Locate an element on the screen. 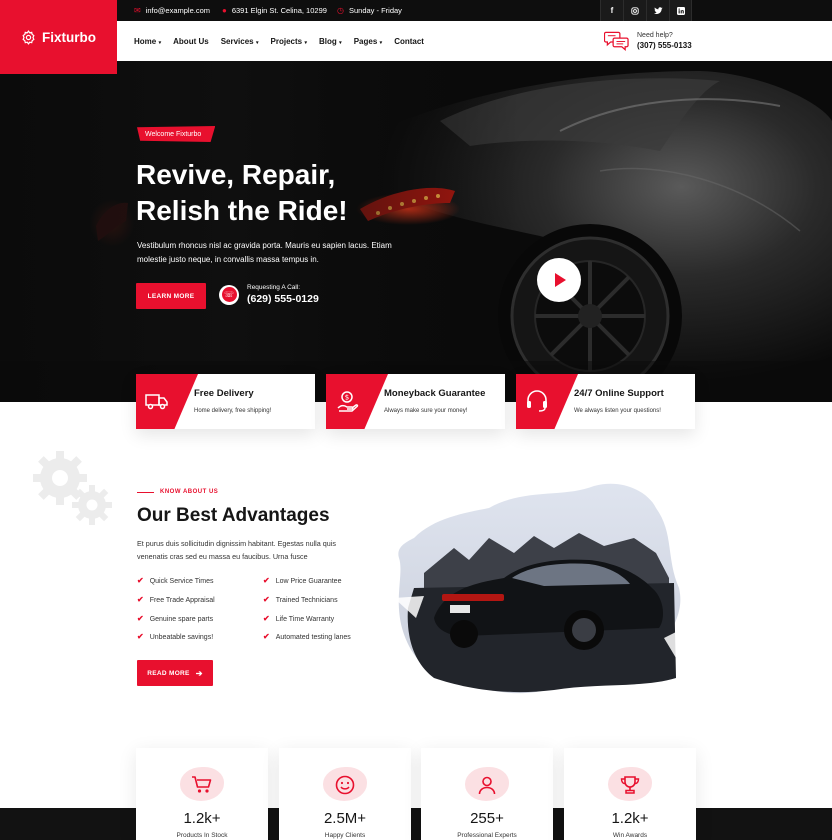  call-label: Requesting A Call: is located at coordinates (274, 287).